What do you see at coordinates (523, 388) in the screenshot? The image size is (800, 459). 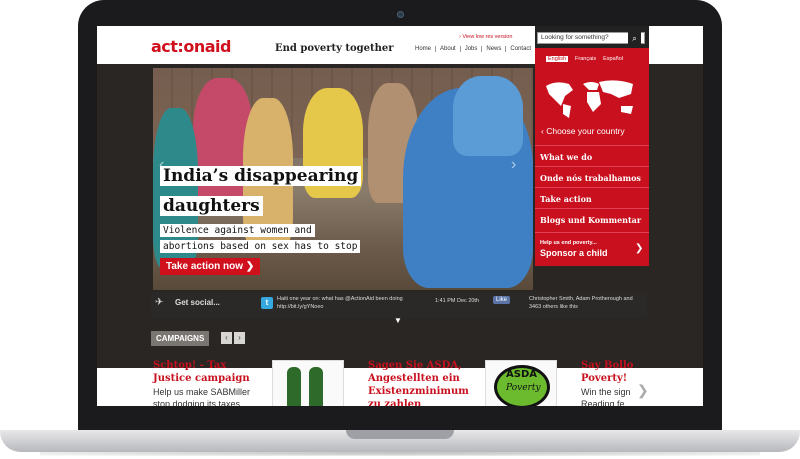 I see `poverty-badge-text: Poverty` at bounding box center [523, 388].